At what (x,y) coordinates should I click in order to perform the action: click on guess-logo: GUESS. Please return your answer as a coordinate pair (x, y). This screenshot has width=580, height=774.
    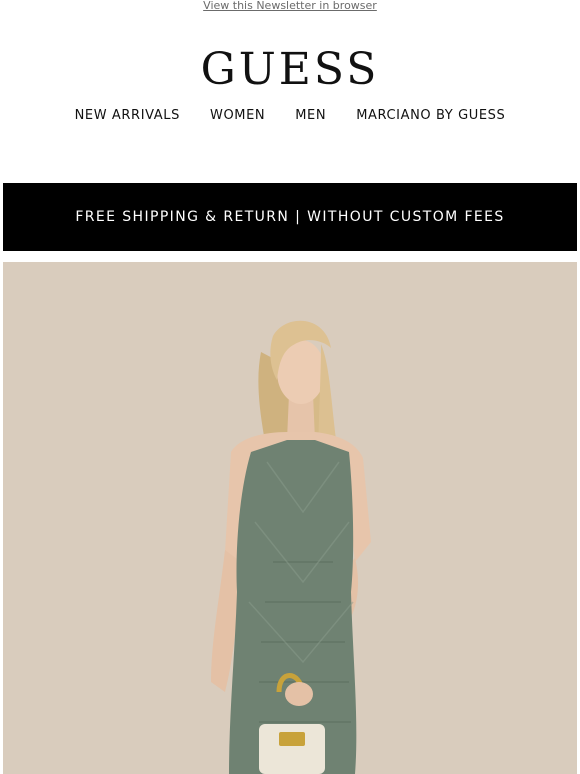
    Looking at the image, I should click on (290, 70).